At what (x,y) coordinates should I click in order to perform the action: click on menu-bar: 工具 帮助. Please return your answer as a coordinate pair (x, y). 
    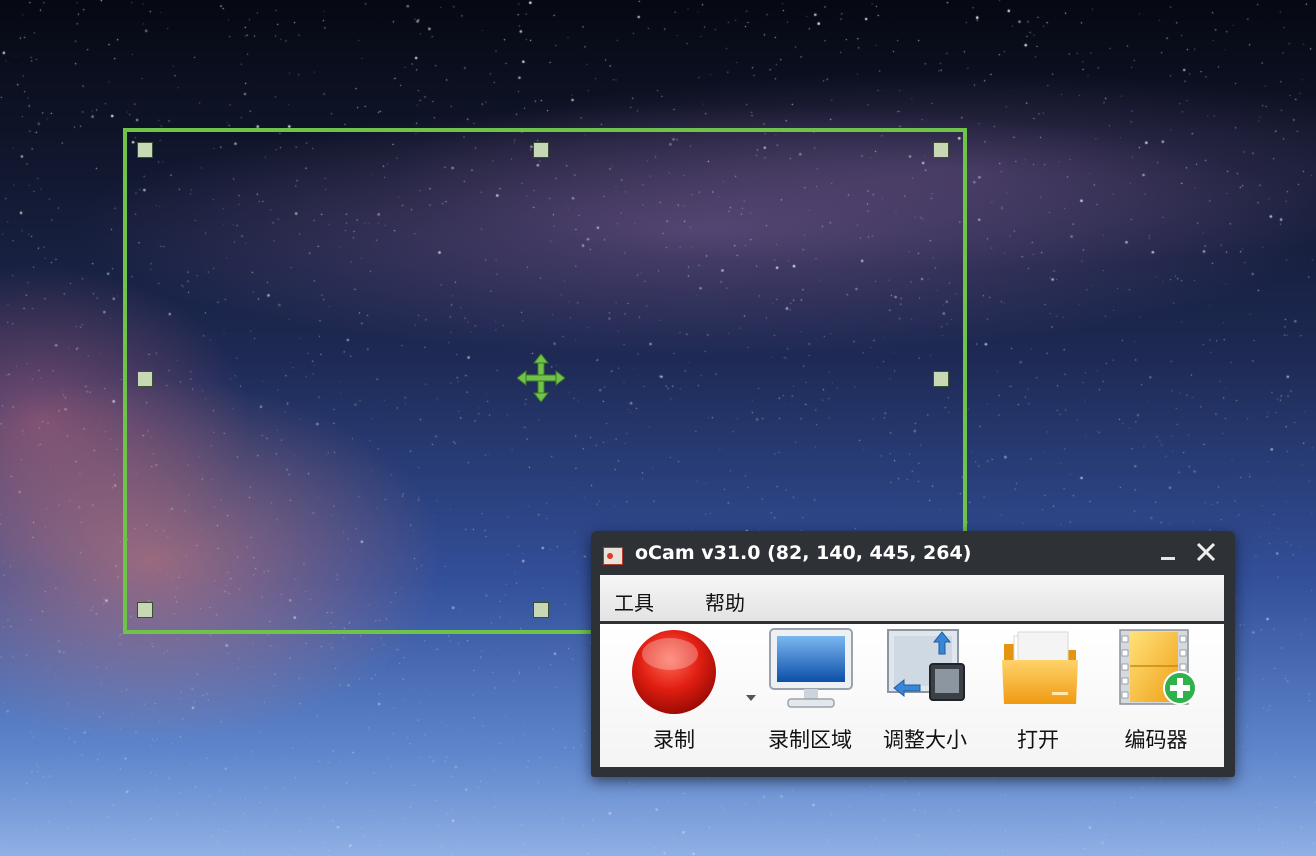
    Looking at the image, I should click on (912, 598).